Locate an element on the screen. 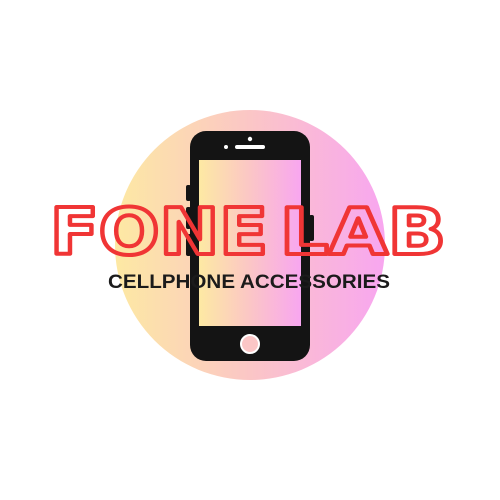  brand-word-lab: LAB is located at coordinates (363, 233).